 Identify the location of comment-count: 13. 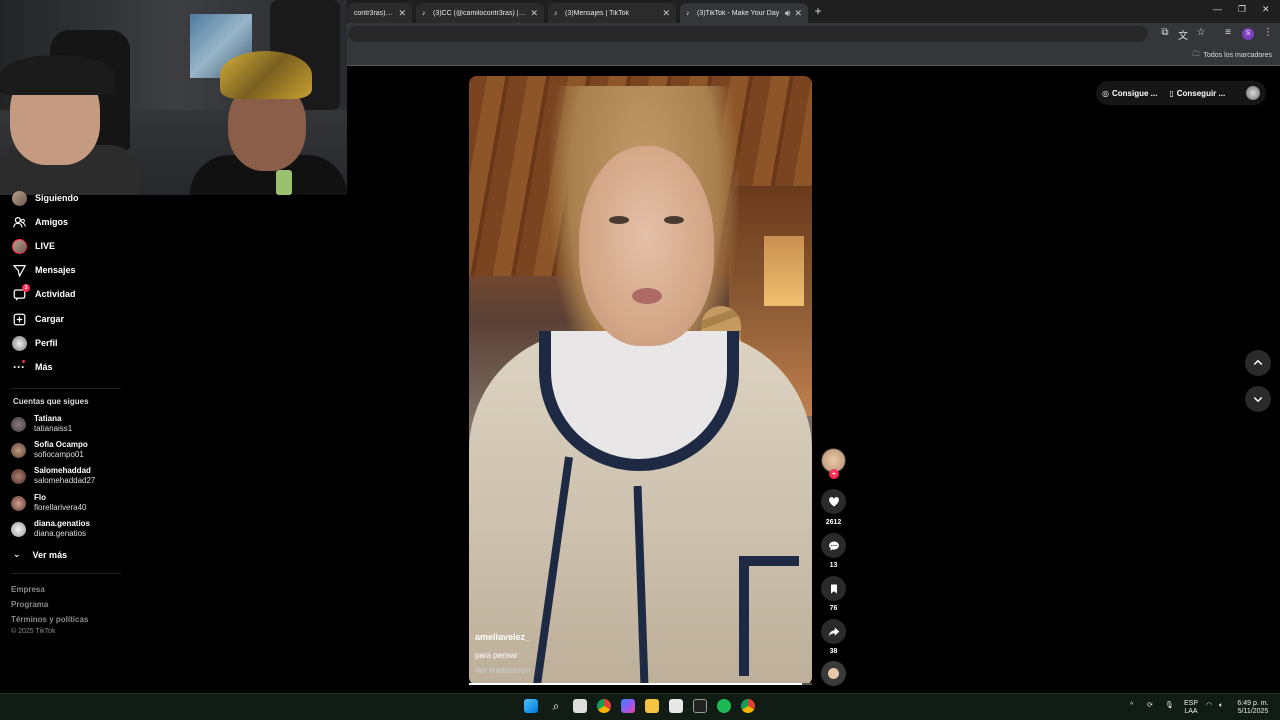
(833, 565).